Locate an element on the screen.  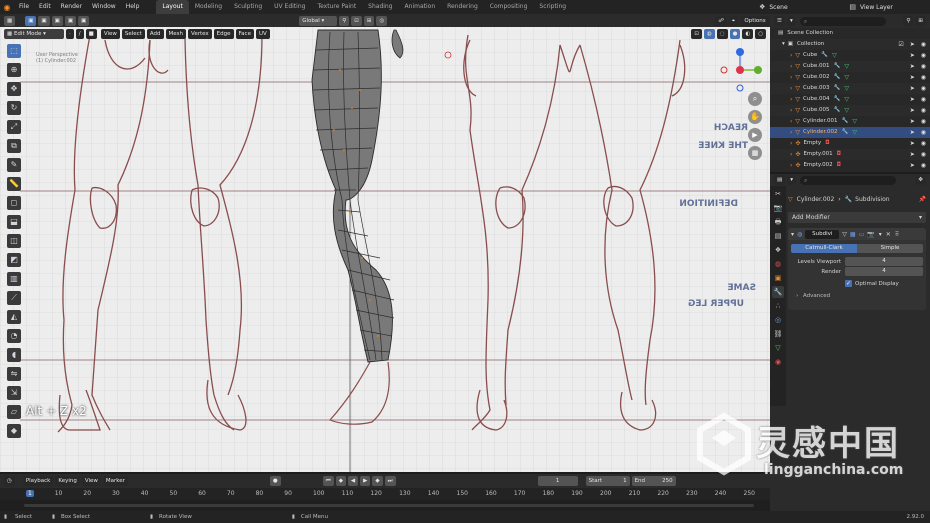
rotate-tool-icon: ↻ is located at coordinates (14, 108).